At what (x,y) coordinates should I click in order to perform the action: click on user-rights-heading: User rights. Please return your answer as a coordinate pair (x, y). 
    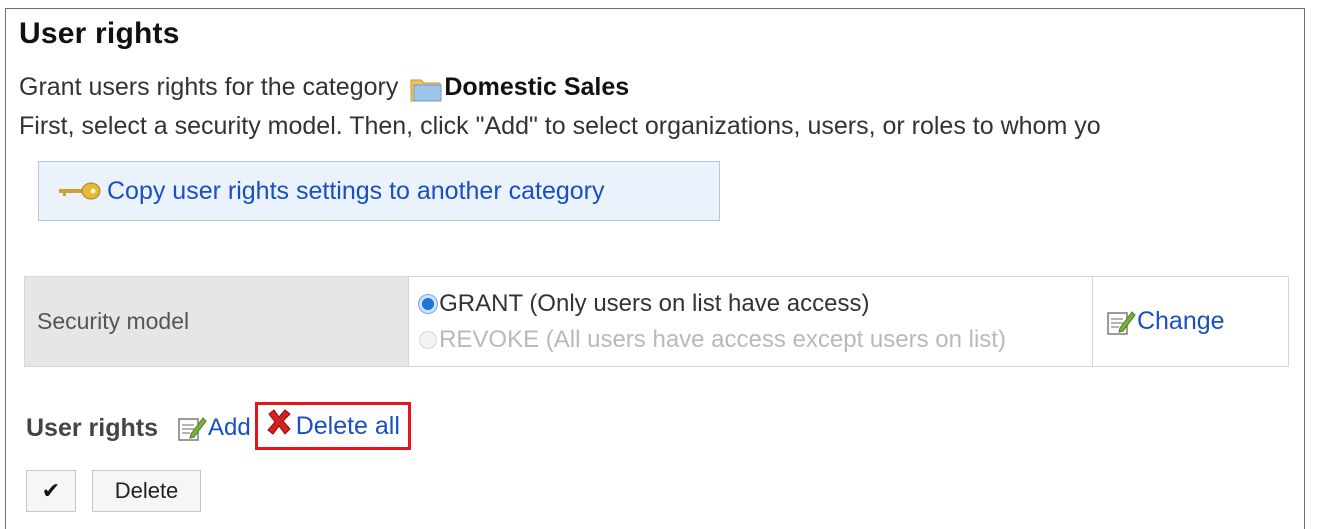
    Looking at the image, I should click on (92, 427).